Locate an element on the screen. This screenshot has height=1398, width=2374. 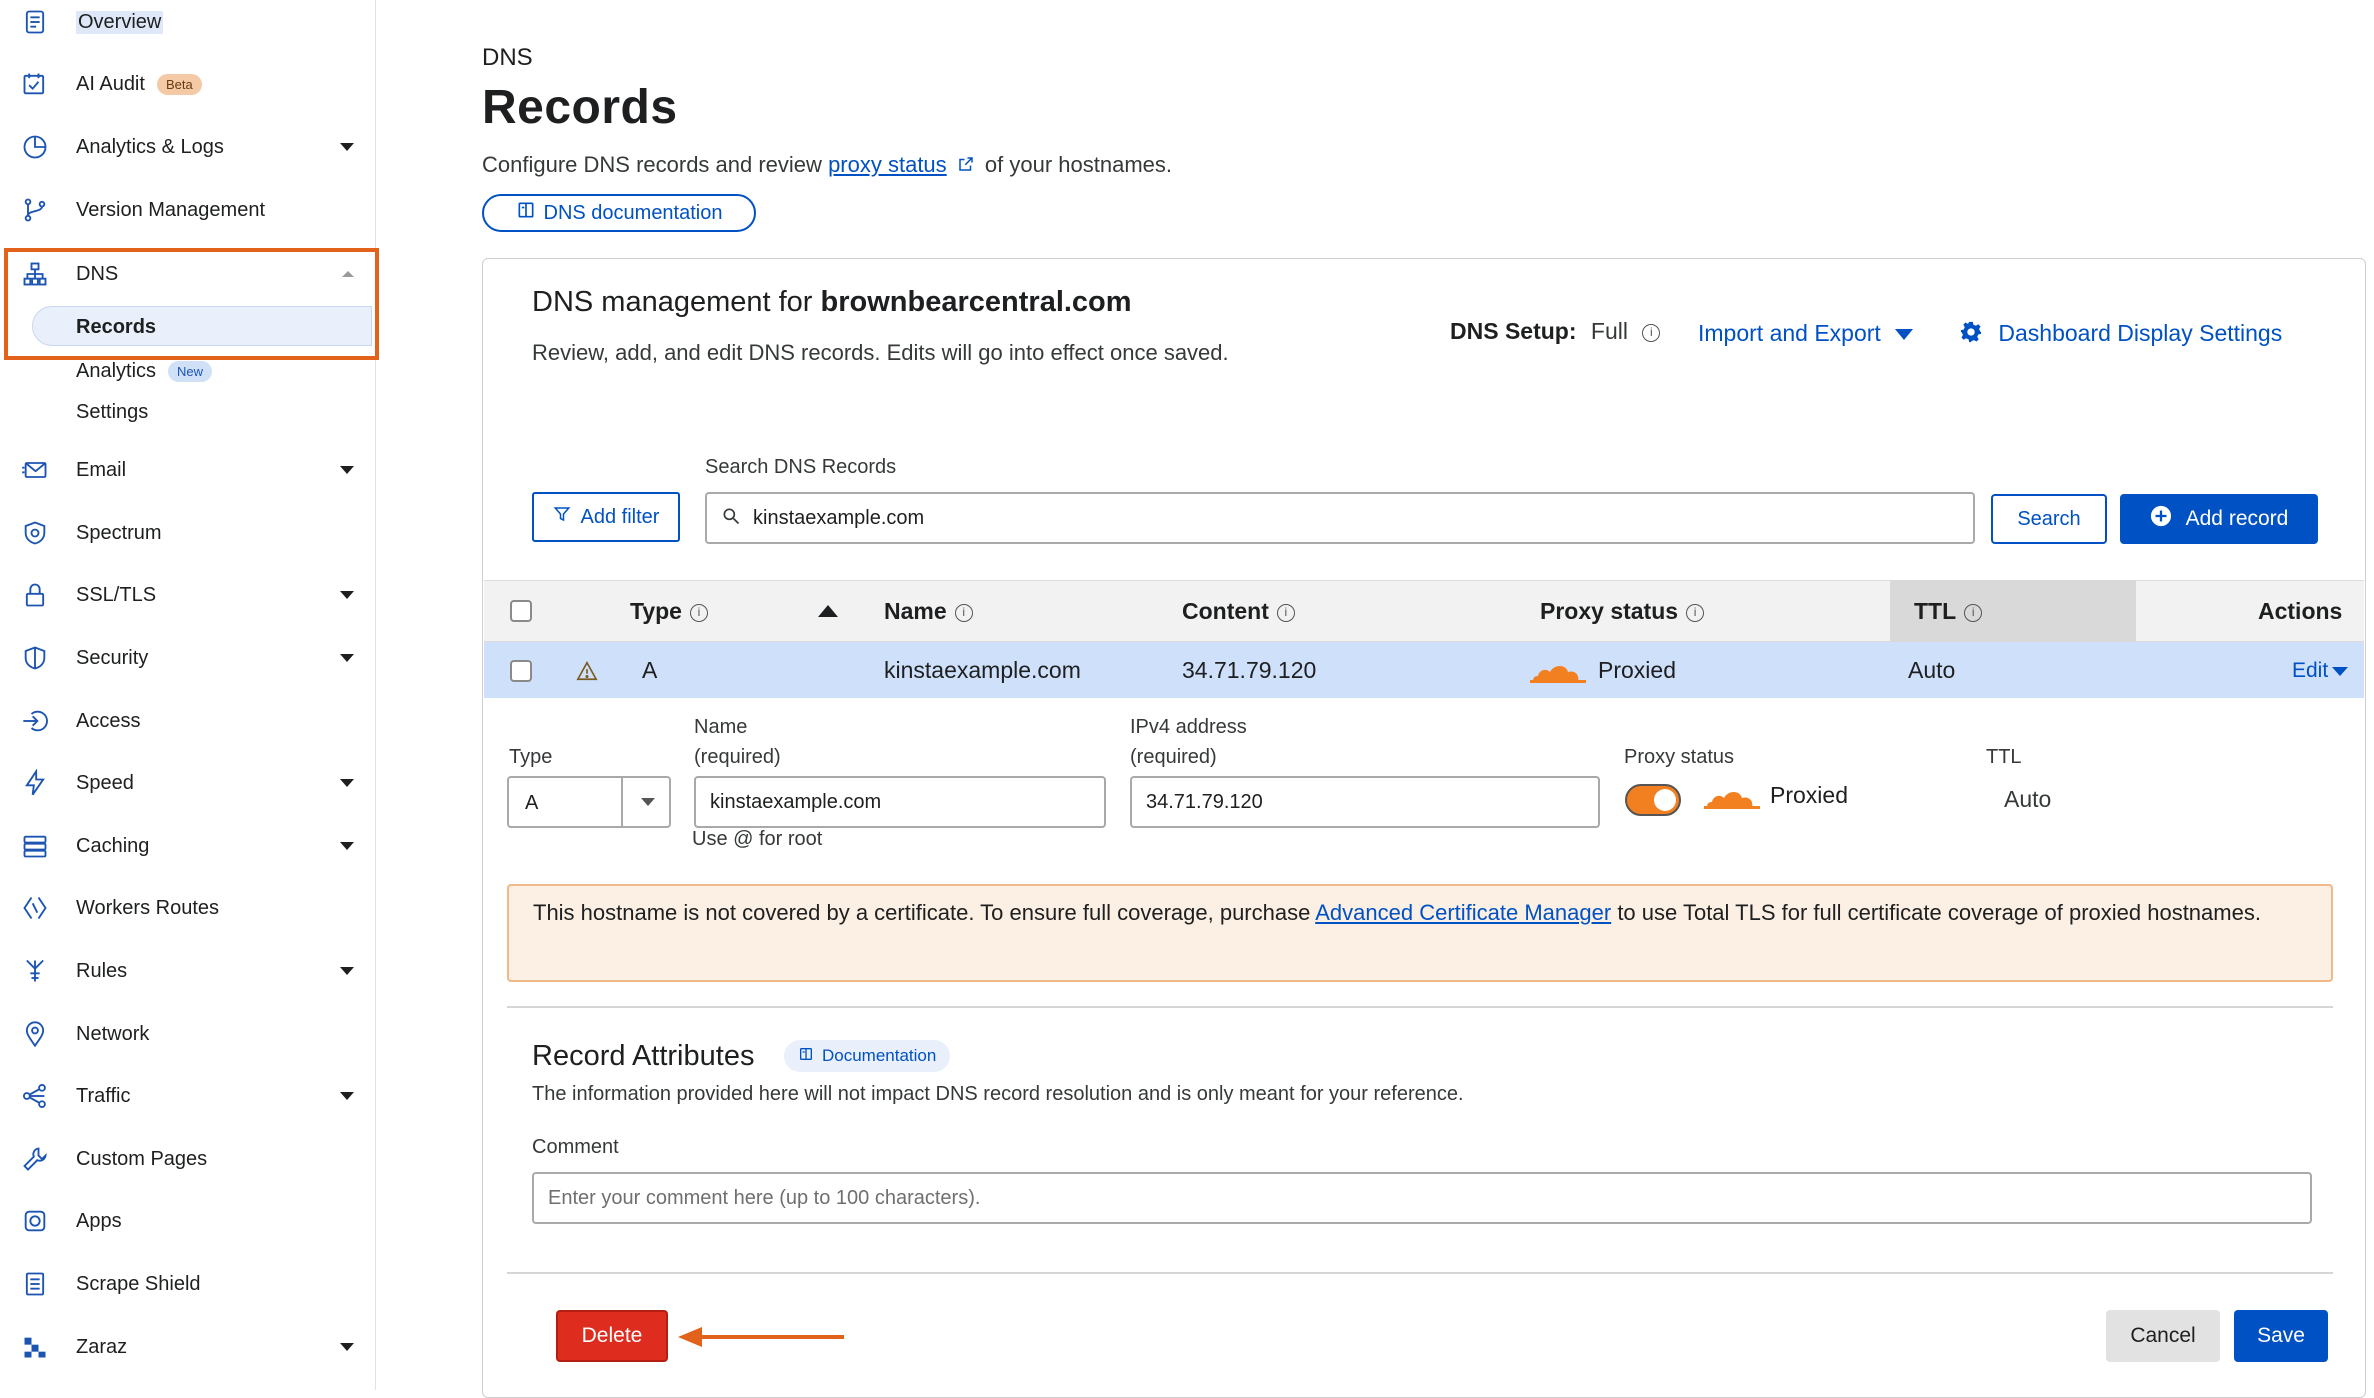
location-pin-icon is located at coordinates (35, 1034).